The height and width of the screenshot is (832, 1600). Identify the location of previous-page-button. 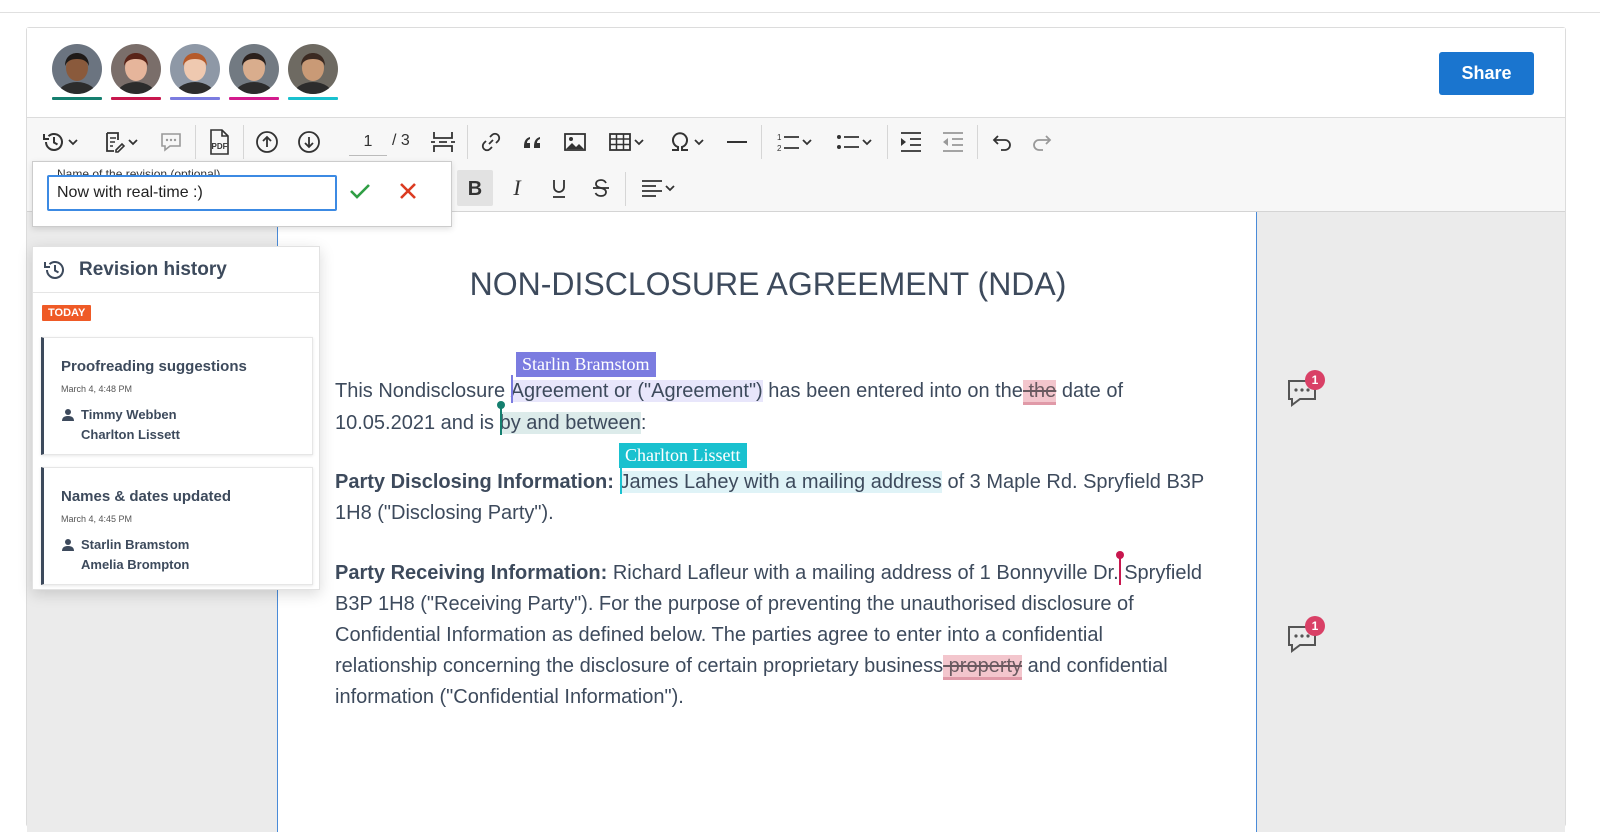
(267, 142).